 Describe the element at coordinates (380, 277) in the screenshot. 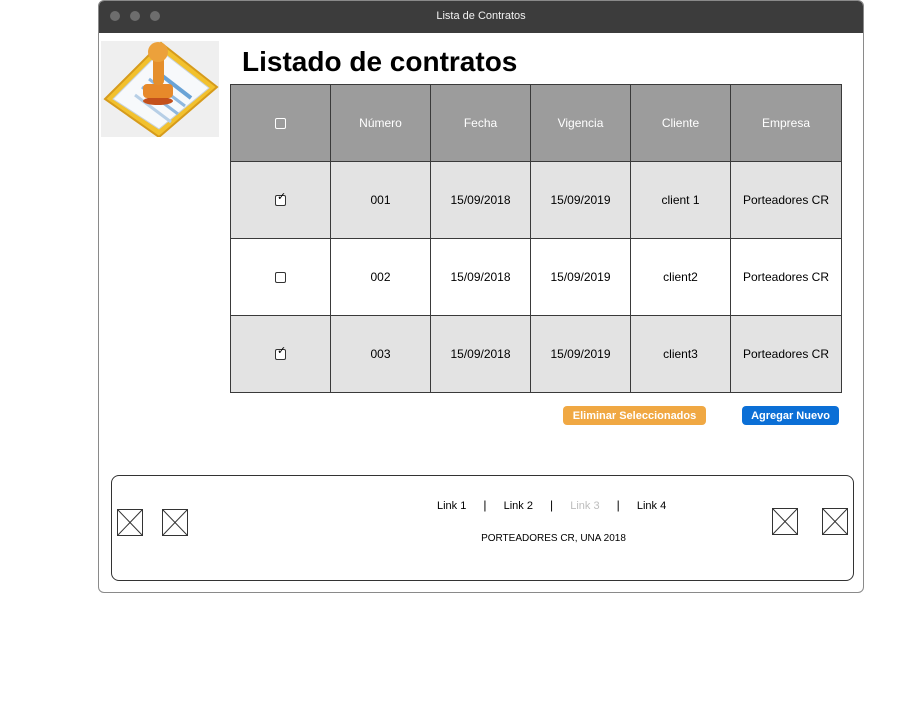

I see `cell-numero: 002` at that location.